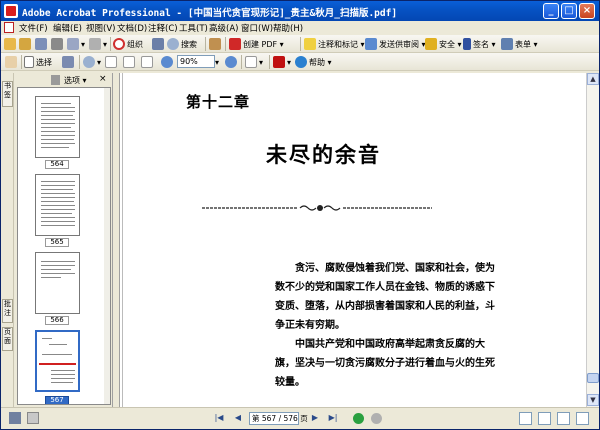 The width and height of the screenshot is (600, 430). I want to click on page-number-label-selected: 567, so click(57, 400).